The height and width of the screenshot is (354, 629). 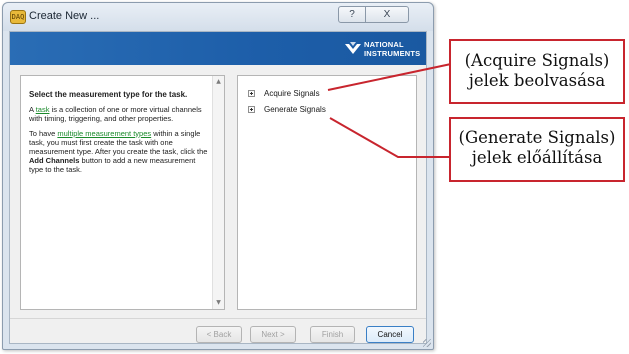 I want to click on callout-line: (Acquire Signals), so click(x=537, y=60).